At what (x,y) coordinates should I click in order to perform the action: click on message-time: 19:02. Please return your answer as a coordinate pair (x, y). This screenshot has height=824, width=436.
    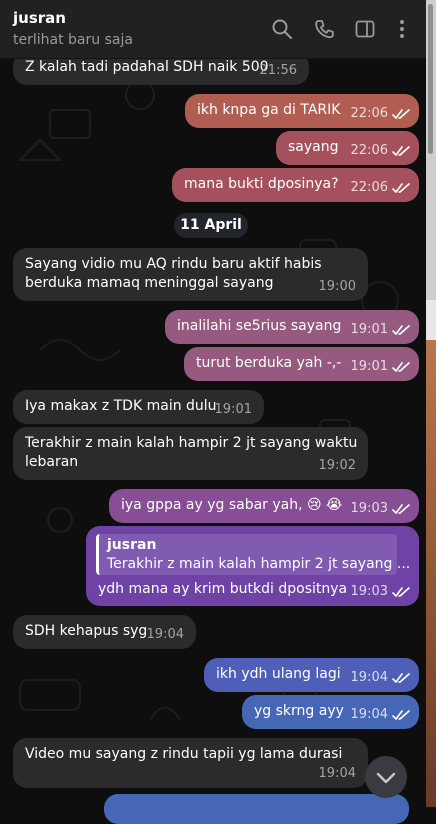
    Looking at the image, I should click on (337, 465).